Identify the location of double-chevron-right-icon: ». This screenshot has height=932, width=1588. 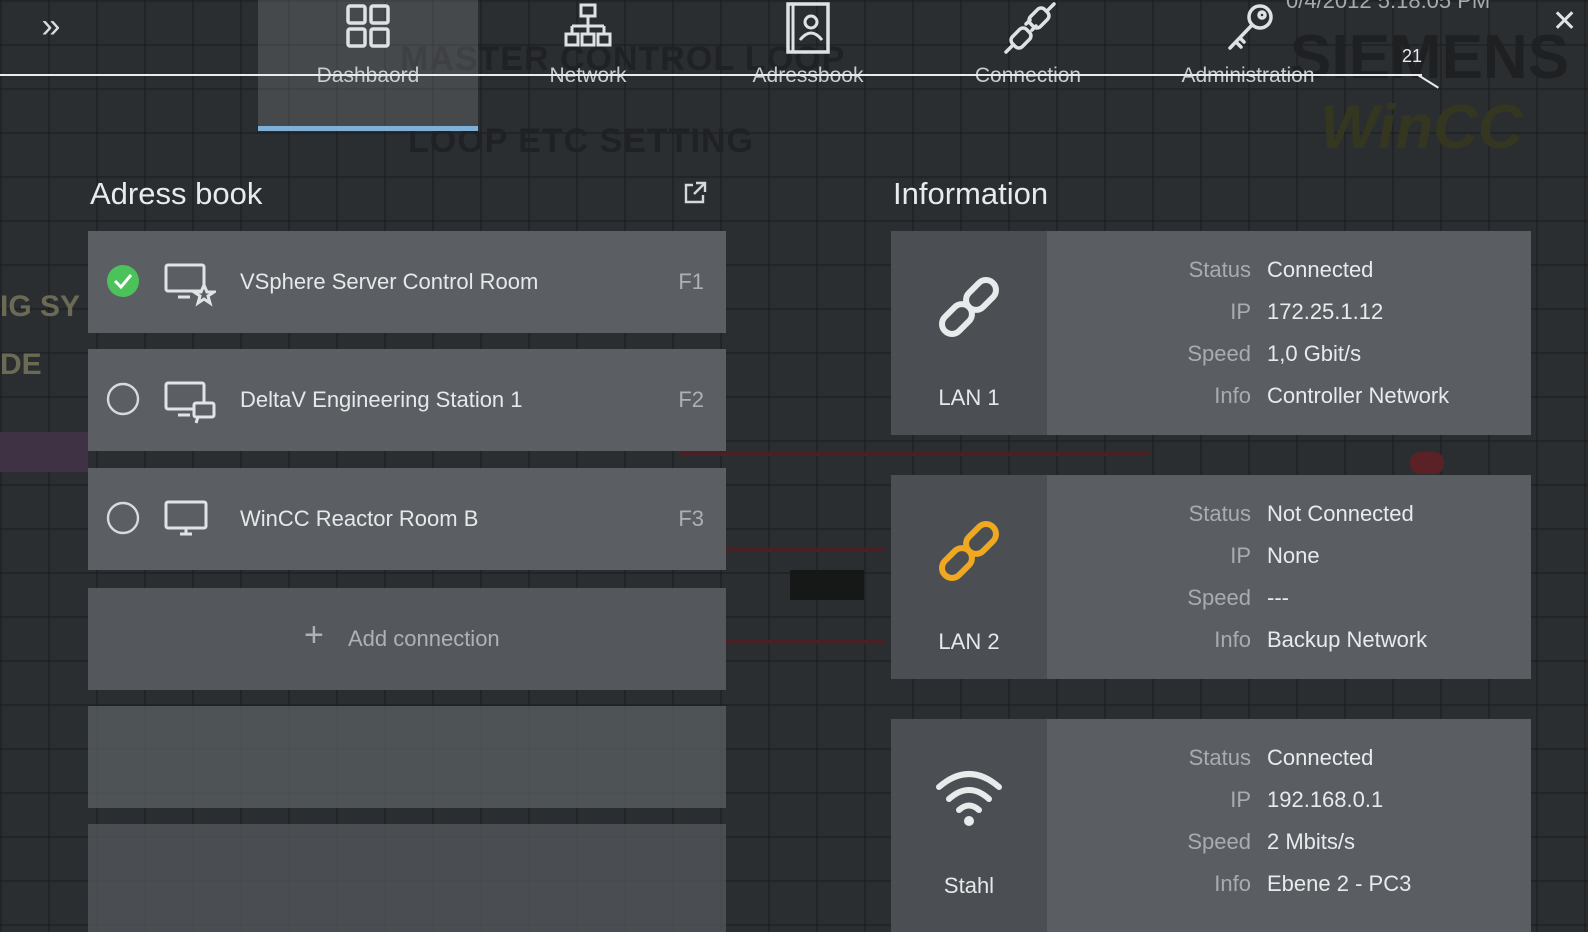
(51, 26).